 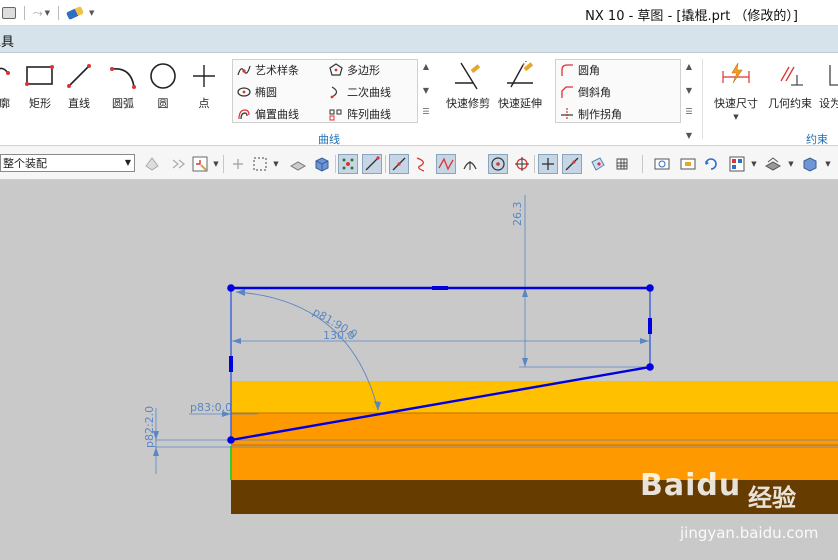 What do you see at coordinates (322, 164) in the screenshot?
I see `solid-body-icon` at bounding box center [322, 164].